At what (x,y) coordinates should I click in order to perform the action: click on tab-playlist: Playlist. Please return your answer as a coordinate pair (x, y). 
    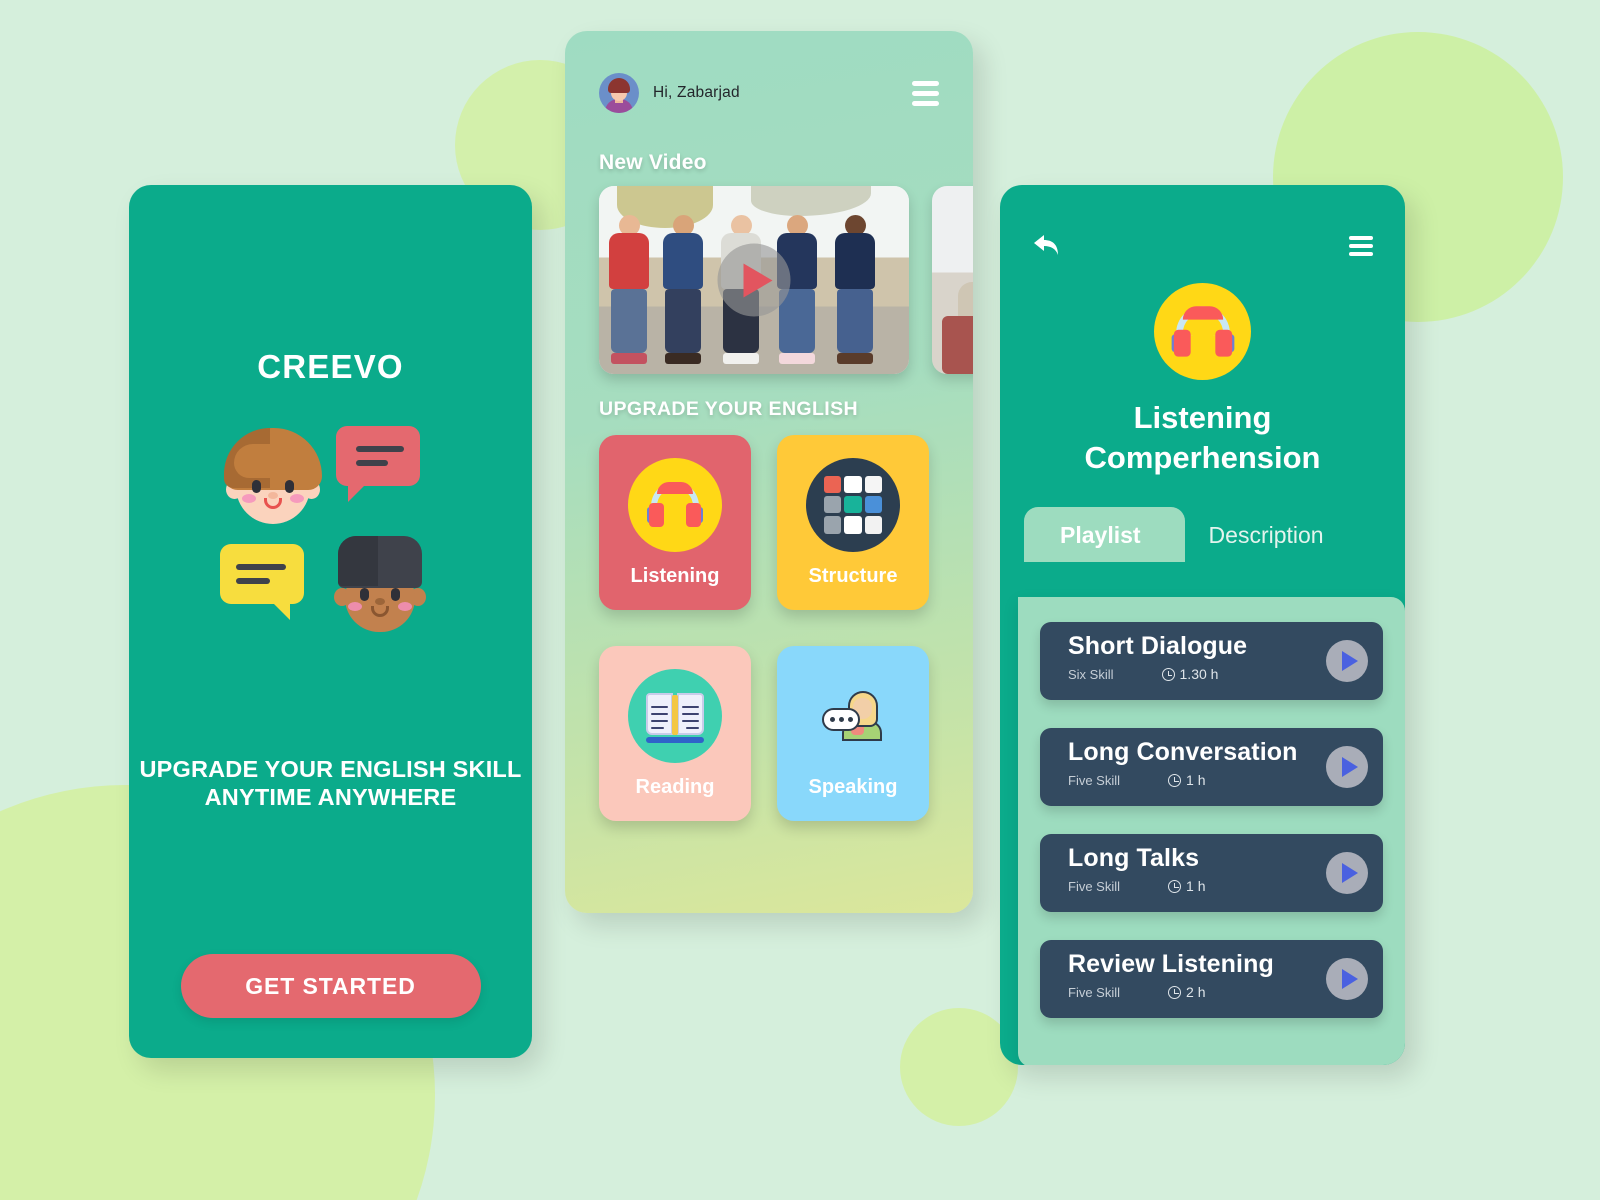
    Looking at the image, I should click on (1104, 535).